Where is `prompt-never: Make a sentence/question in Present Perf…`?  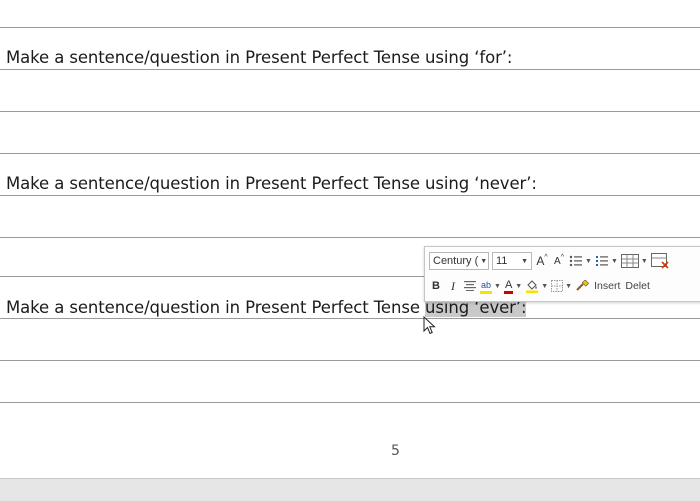 prompt-never: Make a sentence/question in Present Perf… is located at coordinates (271, 183).